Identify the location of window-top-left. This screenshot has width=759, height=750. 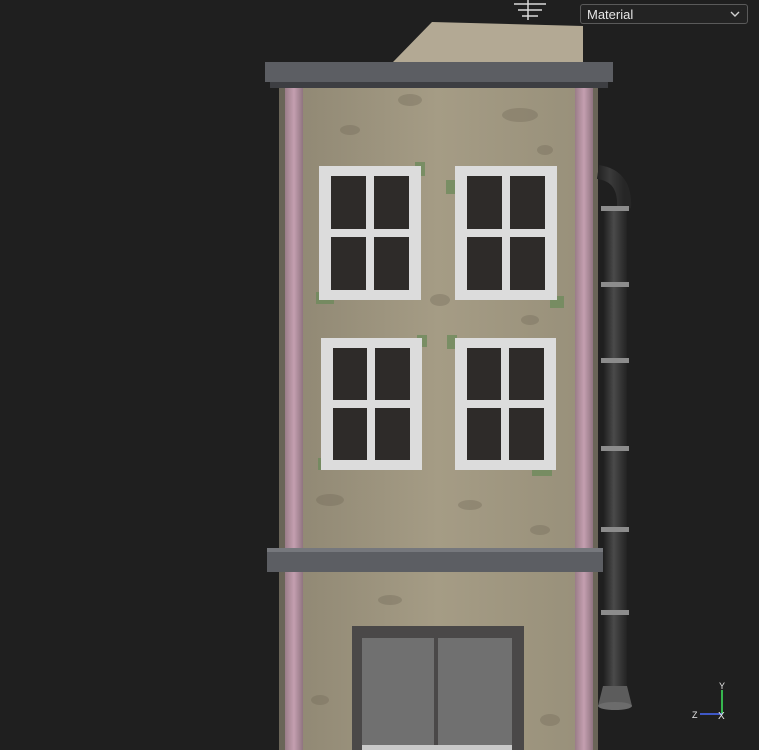
(370, 233).